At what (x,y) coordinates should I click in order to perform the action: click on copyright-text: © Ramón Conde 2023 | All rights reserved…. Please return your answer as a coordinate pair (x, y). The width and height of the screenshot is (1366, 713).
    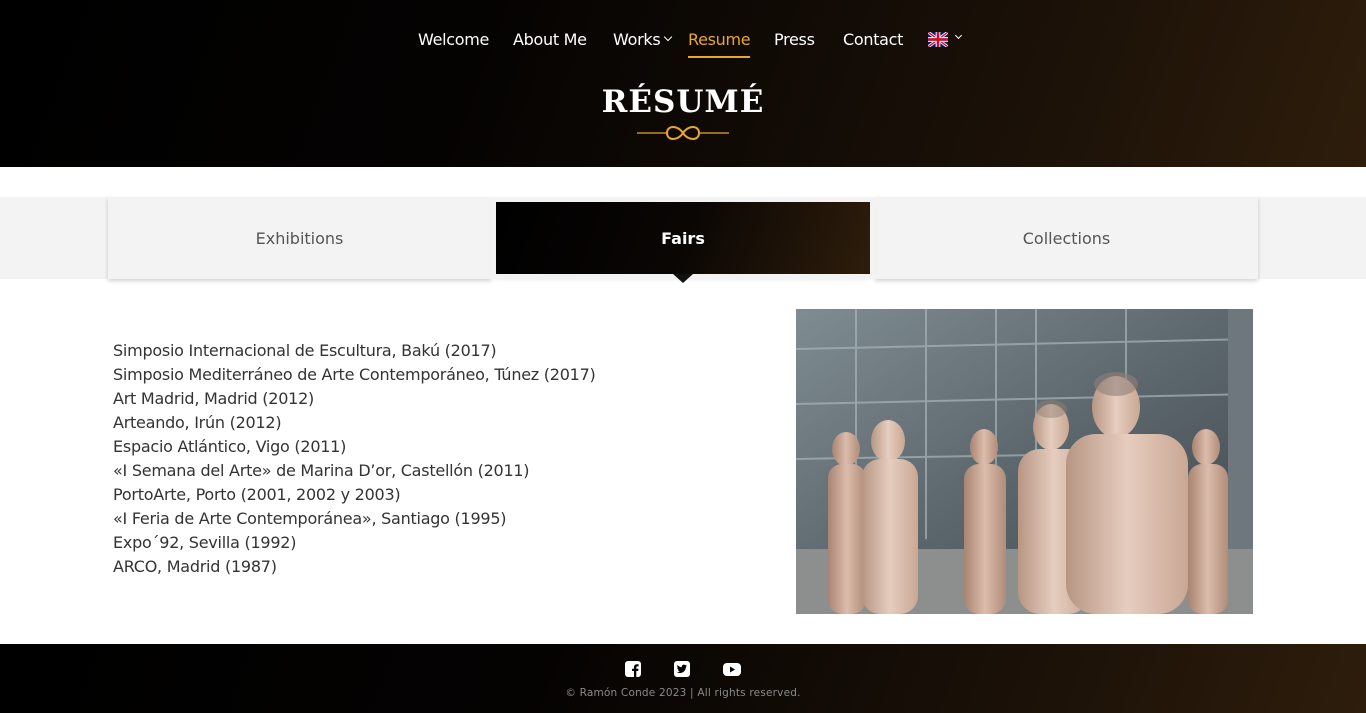
    Looking at the image, I should click on (683, 693).